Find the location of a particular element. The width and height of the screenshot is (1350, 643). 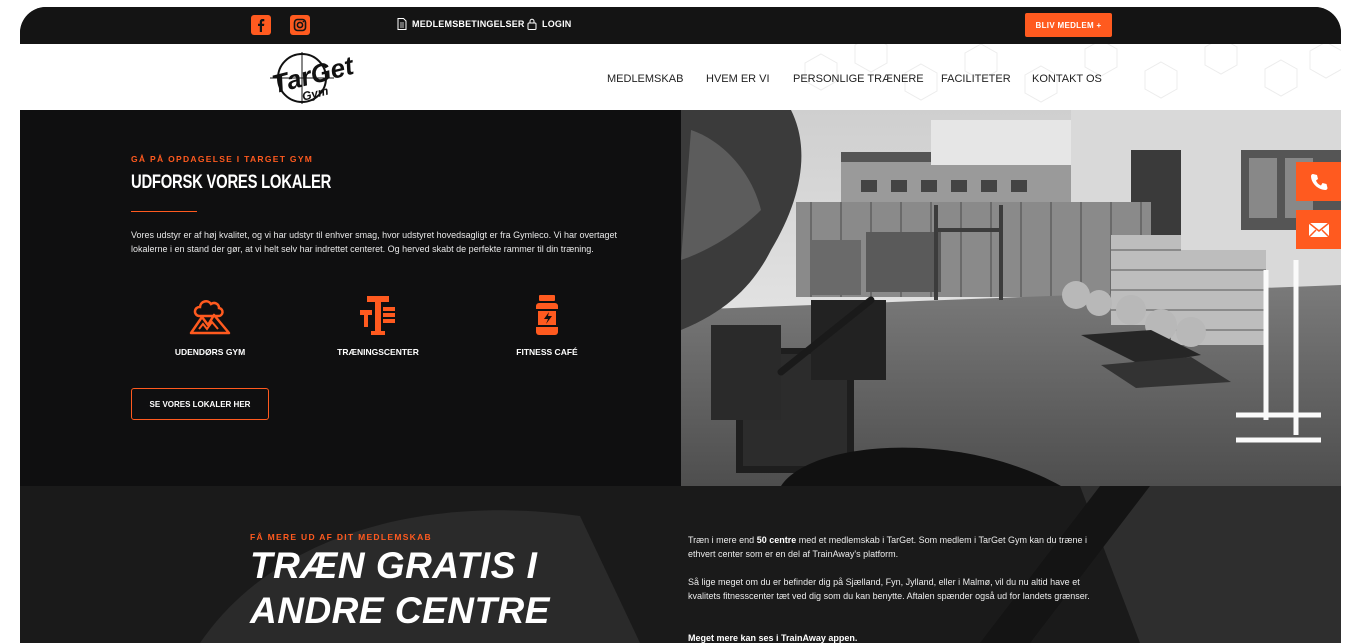

bottom-title: TRÆN GRATIS I ANDRE CENTRE is located at coordinates (400, 588).